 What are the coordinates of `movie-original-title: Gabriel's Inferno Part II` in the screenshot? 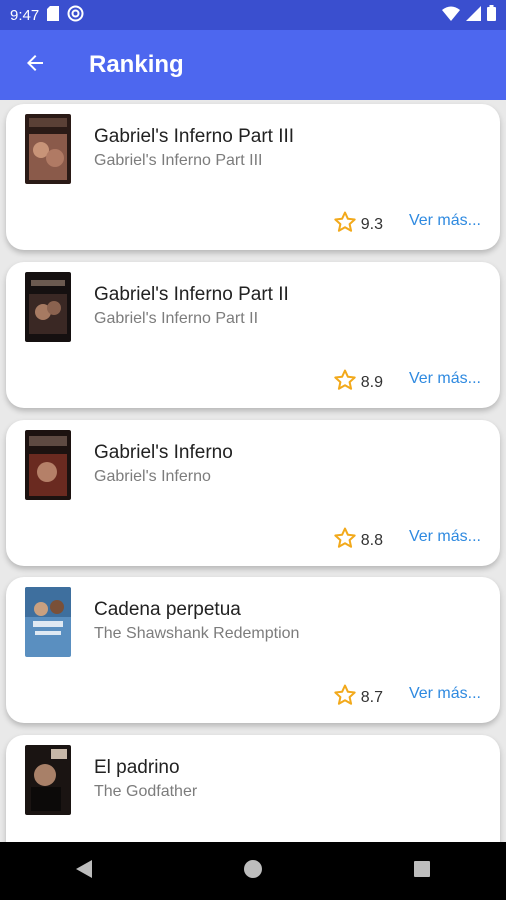 It's located at (176, 318).